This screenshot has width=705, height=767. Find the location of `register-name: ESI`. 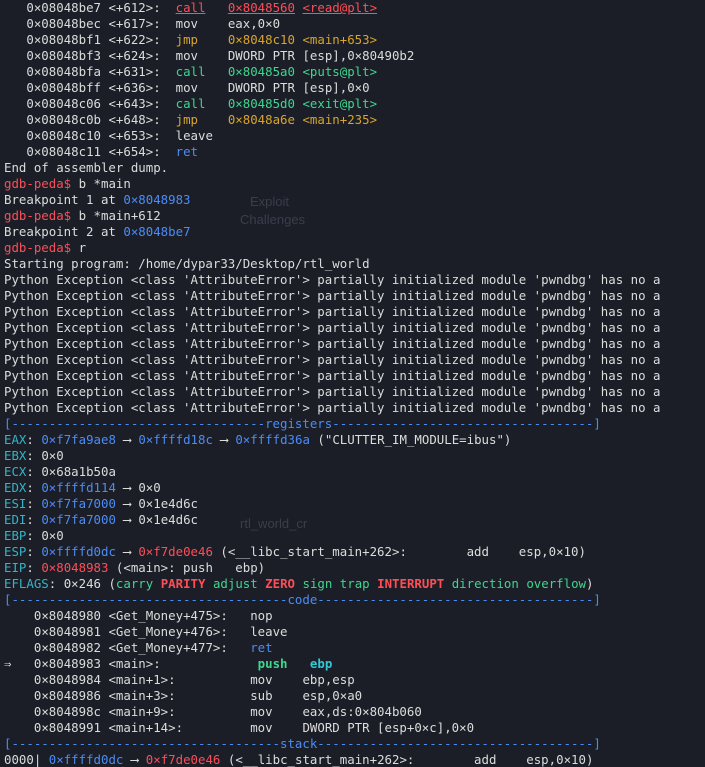

register-name: ESI is located at coordinates (15, 503).